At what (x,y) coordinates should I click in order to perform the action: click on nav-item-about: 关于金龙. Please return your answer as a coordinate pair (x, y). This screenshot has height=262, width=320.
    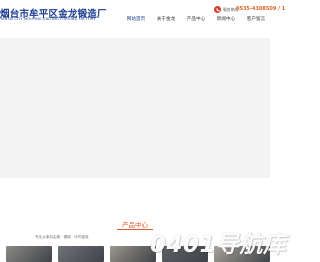
    Looking at the image, I should click on (166, 20).